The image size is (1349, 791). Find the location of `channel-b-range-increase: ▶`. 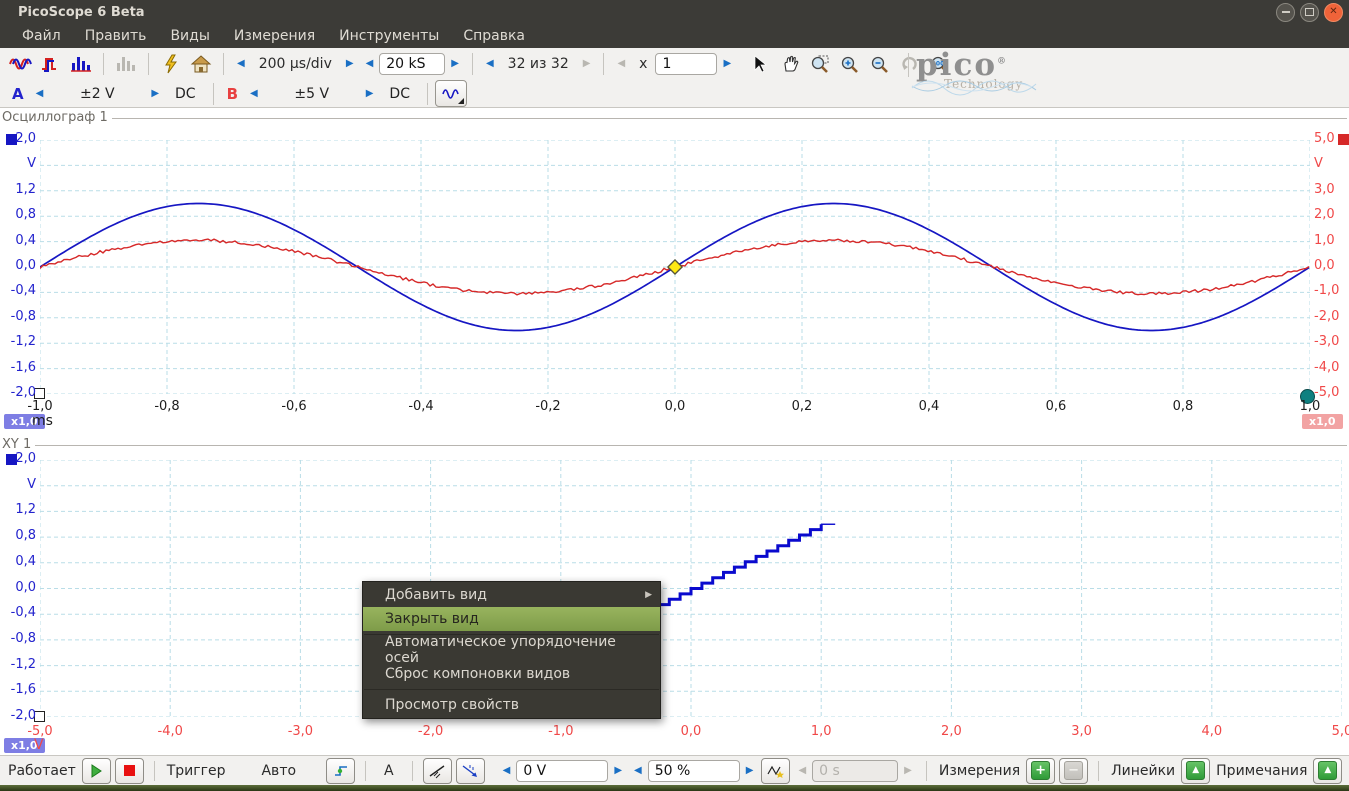

channel-b-range-increase: ▶ is located at coordinates (370, 93).